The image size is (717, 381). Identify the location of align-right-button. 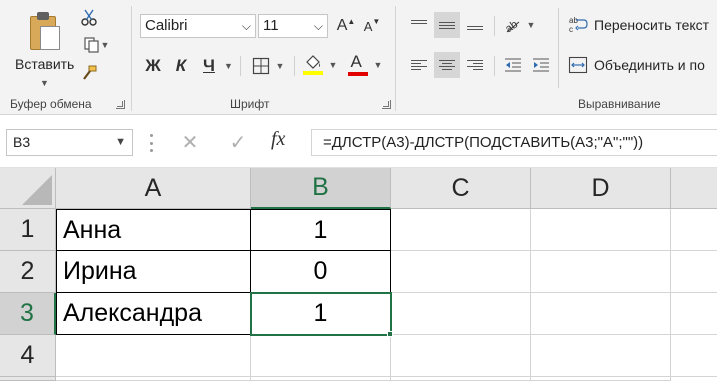
(475, 65).